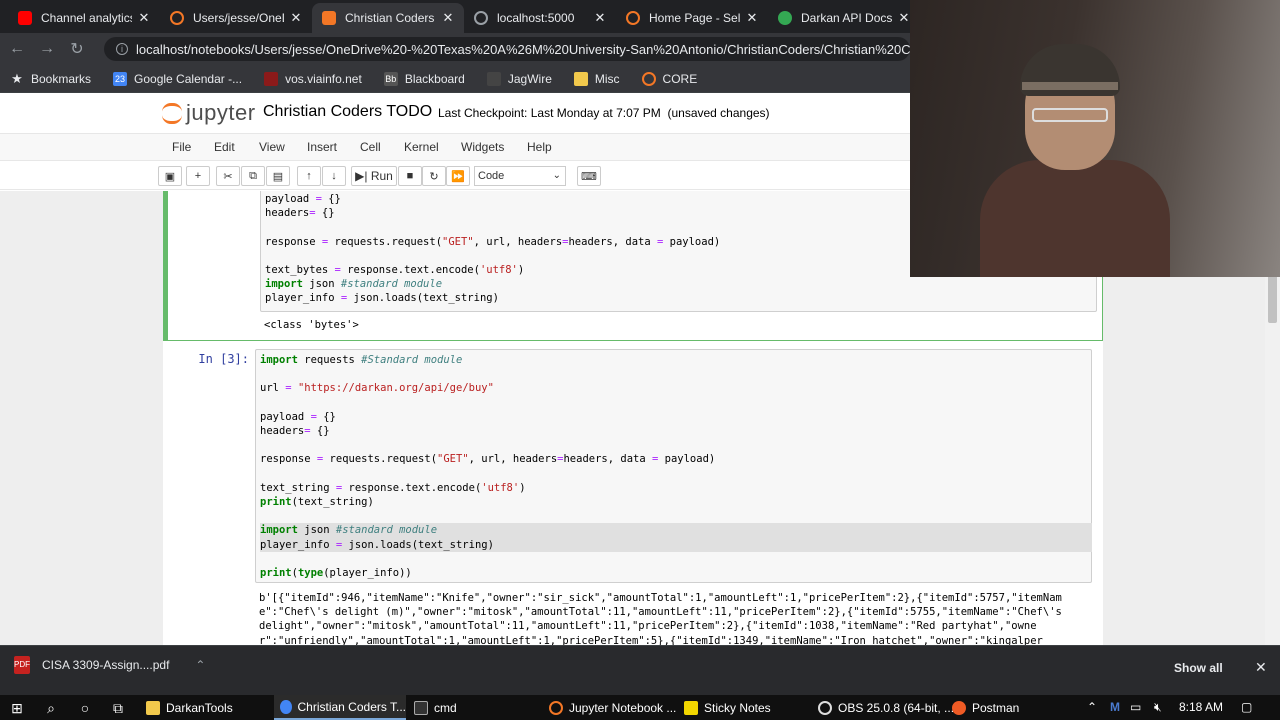 Image resolution: width=1280 pixels, height=720 pixels. Describe the element at coordinates (236, 18) in the screenshot. I see `tab-onedrive: Users/jesse/OneDr ✕` at that location.